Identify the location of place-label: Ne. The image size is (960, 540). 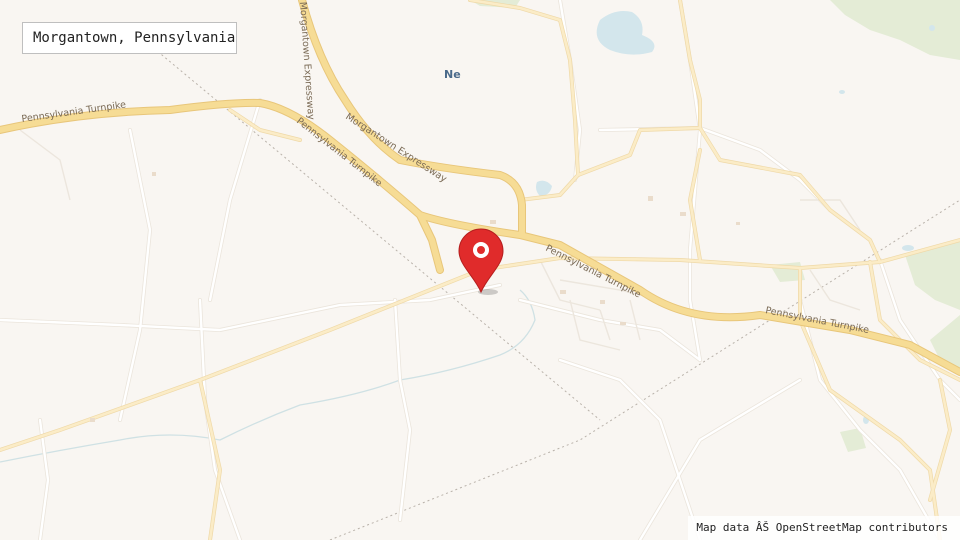
(452, 74).